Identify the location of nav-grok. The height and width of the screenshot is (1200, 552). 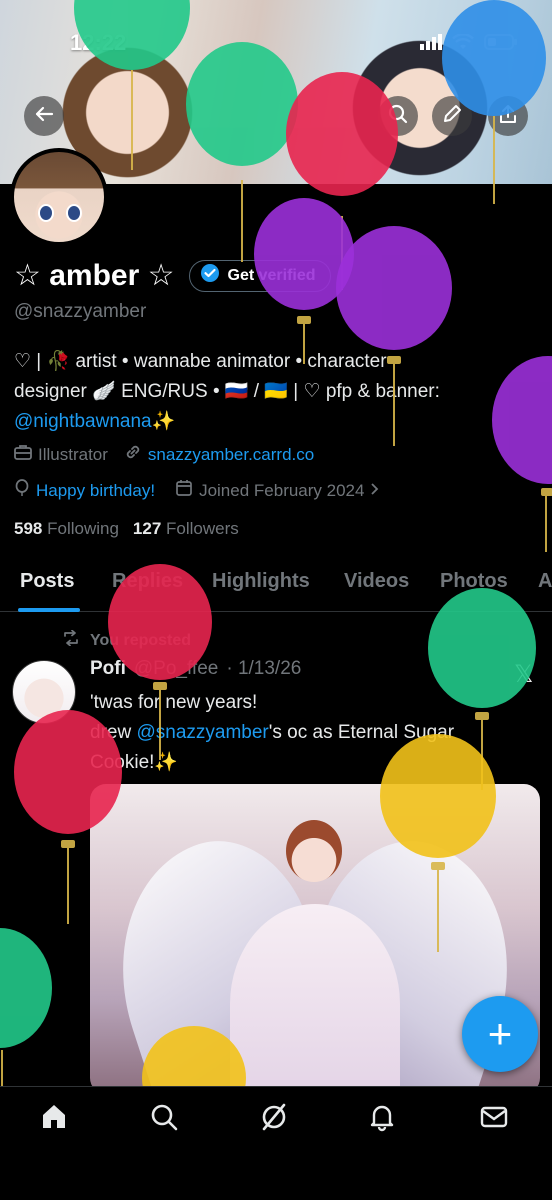
(274, 1119).